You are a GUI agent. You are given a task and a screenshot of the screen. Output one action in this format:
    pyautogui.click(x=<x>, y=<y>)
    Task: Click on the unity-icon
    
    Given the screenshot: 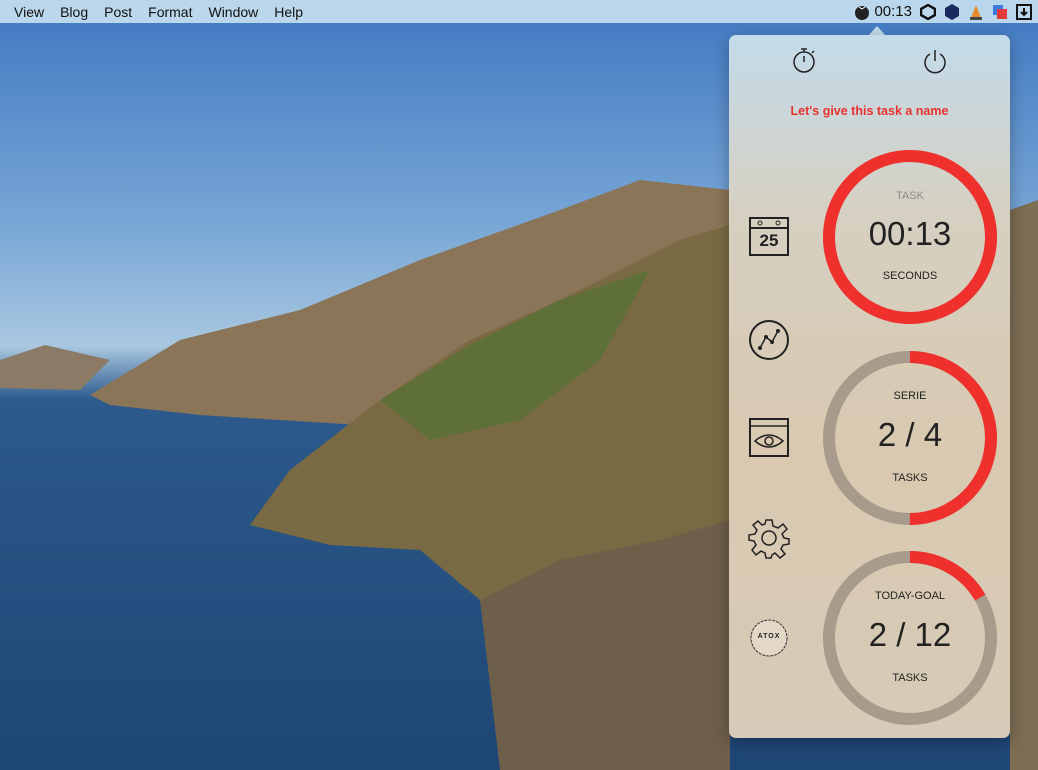 What is the action you would take?
    pyautogui.click(x=928, y=11)
    